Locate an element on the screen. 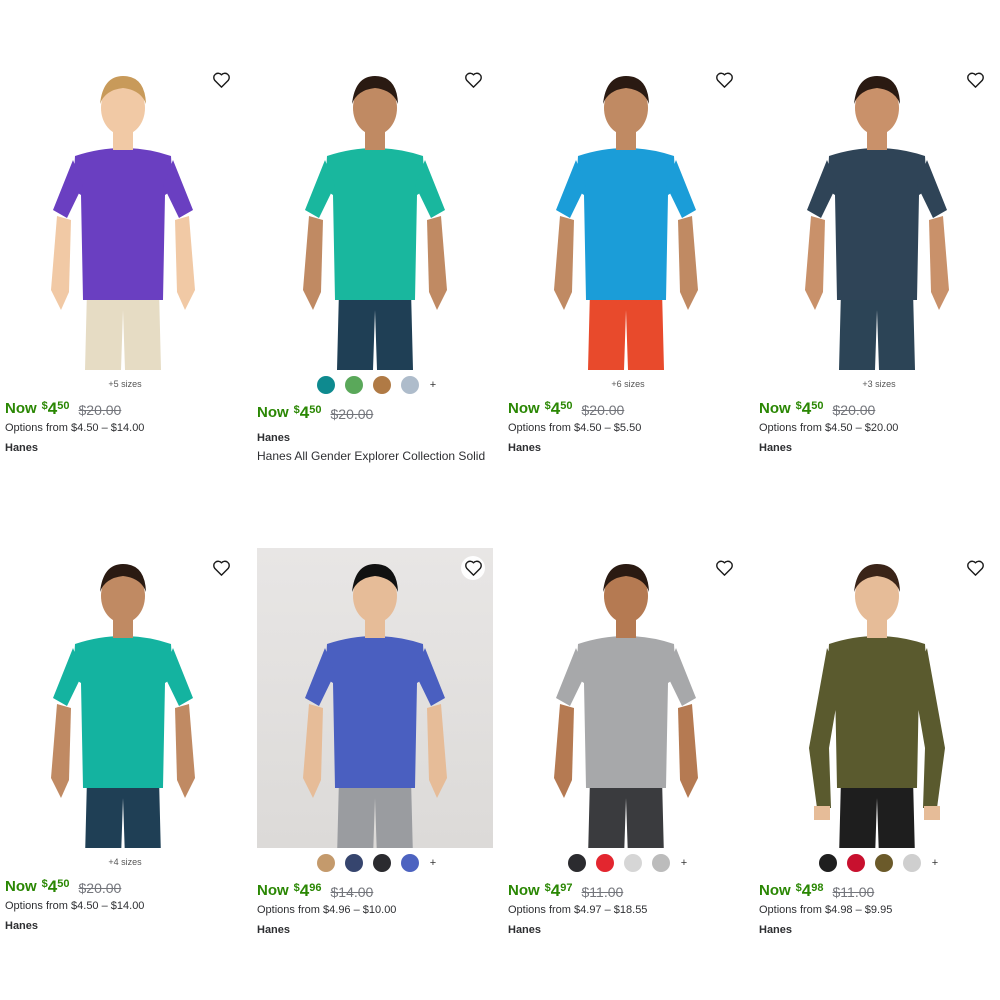 The height and width of the screenshot is (1000, 1000). price-cents: 96 is located at coordinates (315, 888).